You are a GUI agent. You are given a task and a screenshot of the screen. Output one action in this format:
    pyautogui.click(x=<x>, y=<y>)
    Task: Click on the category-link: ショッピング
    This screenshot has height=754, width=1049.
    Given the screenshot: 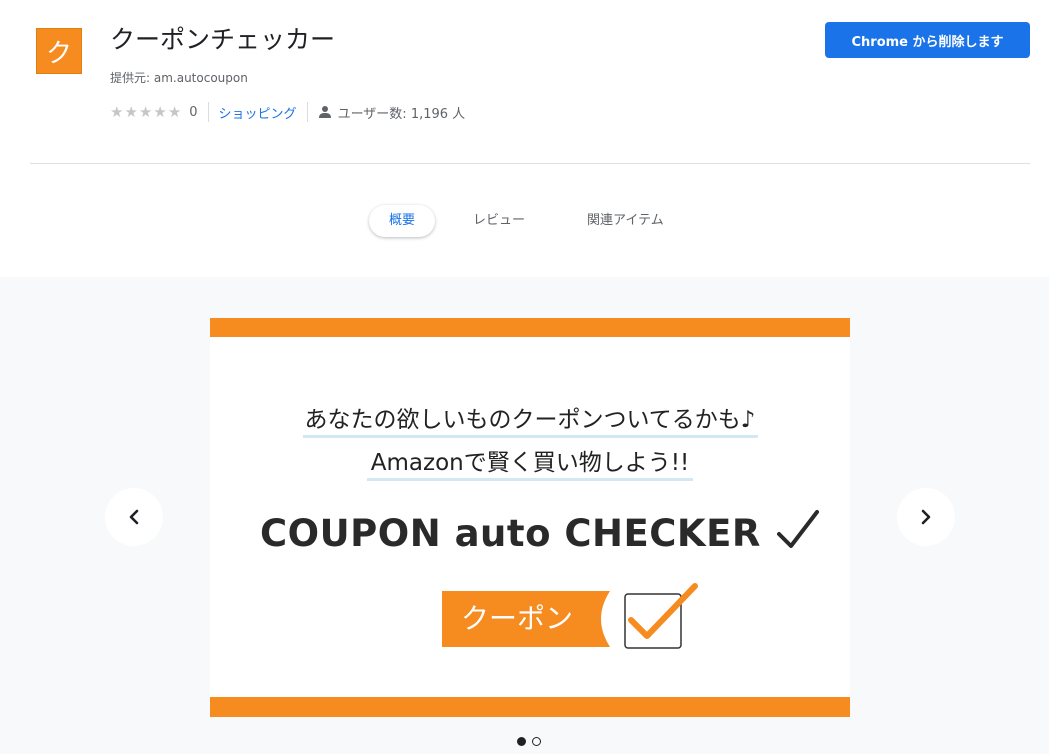 What is the action you would take?
    pyautogui.click(x=258, y=112)
    